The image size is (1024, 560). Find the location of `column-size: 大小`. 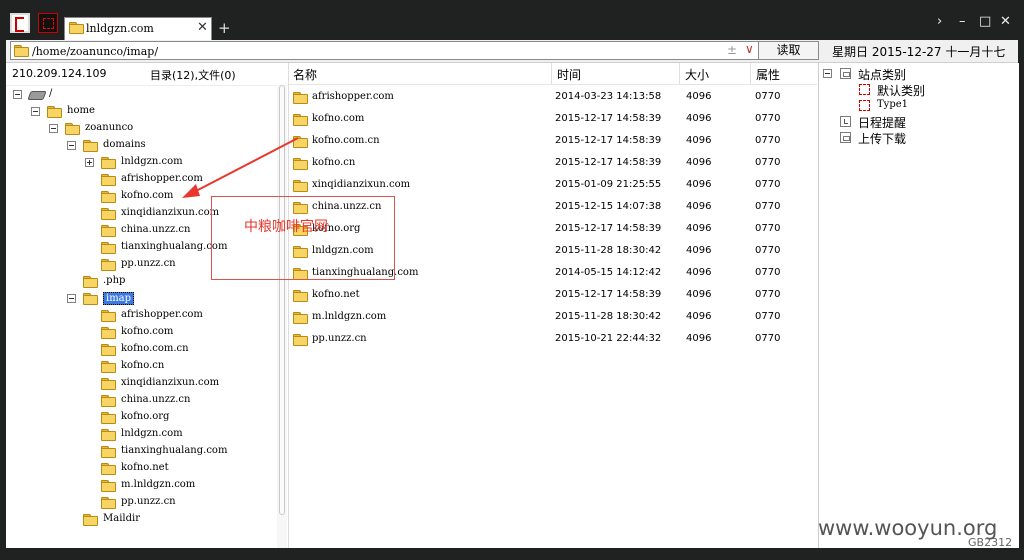

column-size: 大小 is located at coordinates (697, 74).